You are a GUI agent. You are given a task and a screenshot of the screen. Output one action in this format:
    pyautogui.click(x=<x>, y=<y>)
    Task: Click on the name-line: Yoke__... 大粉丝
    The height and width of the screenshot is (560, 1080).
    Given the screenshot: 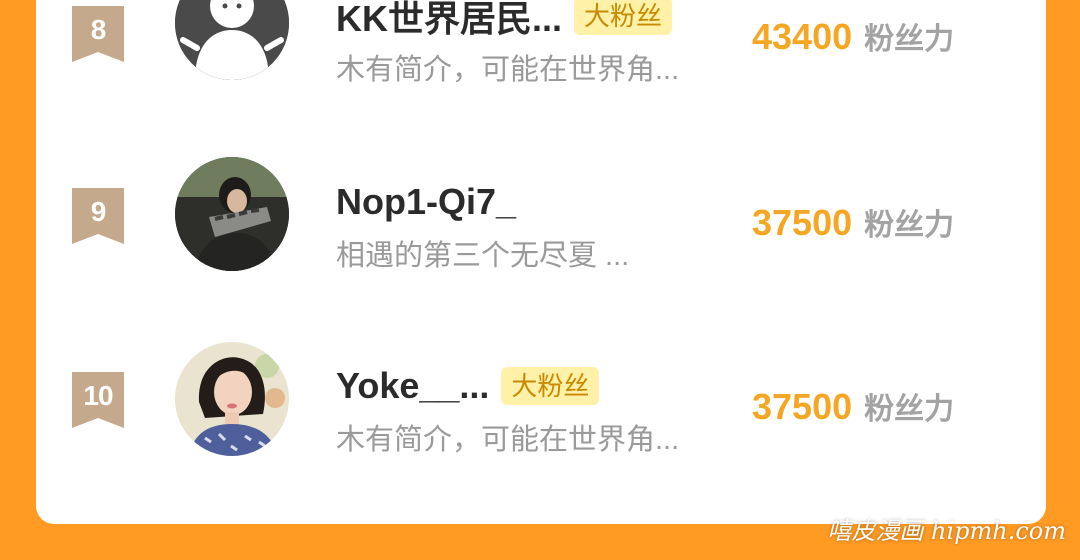 What is the action you would take?
    pyautogui.click(x=468, y=386)
    